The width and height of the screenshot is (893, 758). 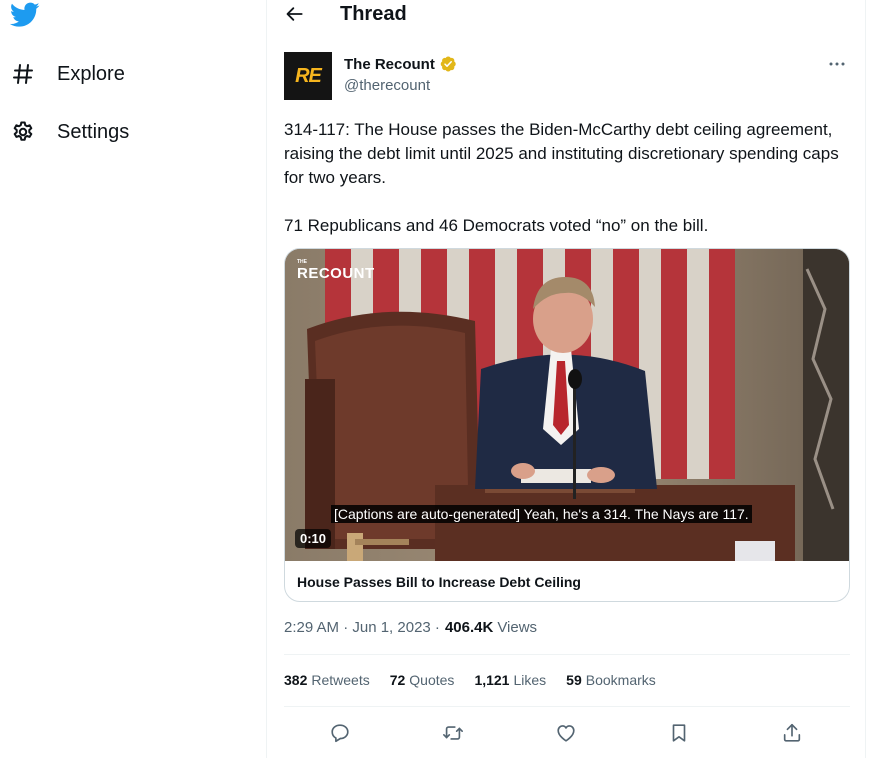 What do you see at coordinates (432, 680) in the screenshot?
I see `quotes-label: Quotes` at bounding box center [432, 680].